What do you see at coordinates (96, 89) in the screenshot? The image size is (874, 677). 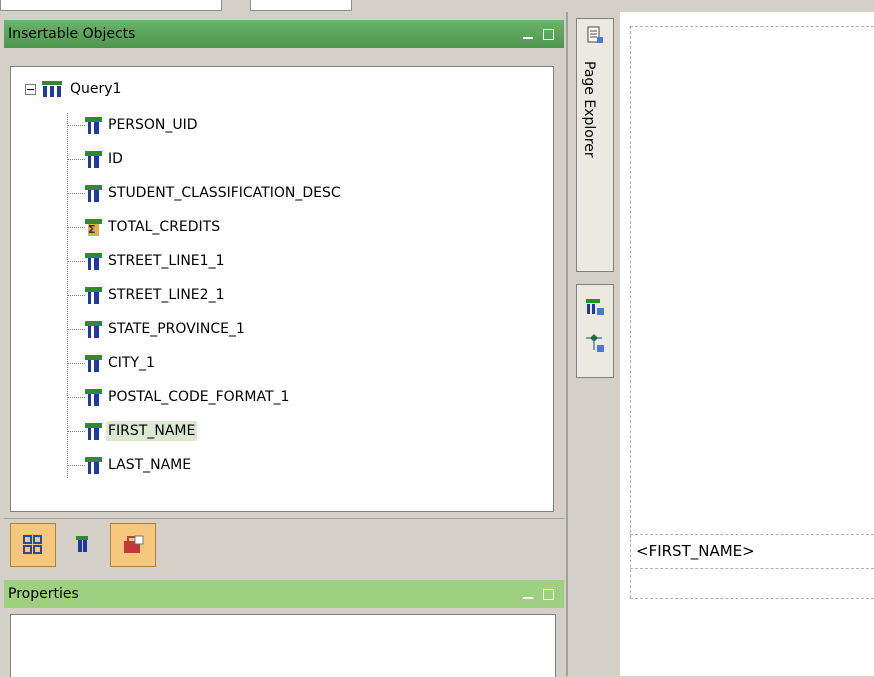 I see `tree-node-label: Query1` at bounding box center [96, 89].